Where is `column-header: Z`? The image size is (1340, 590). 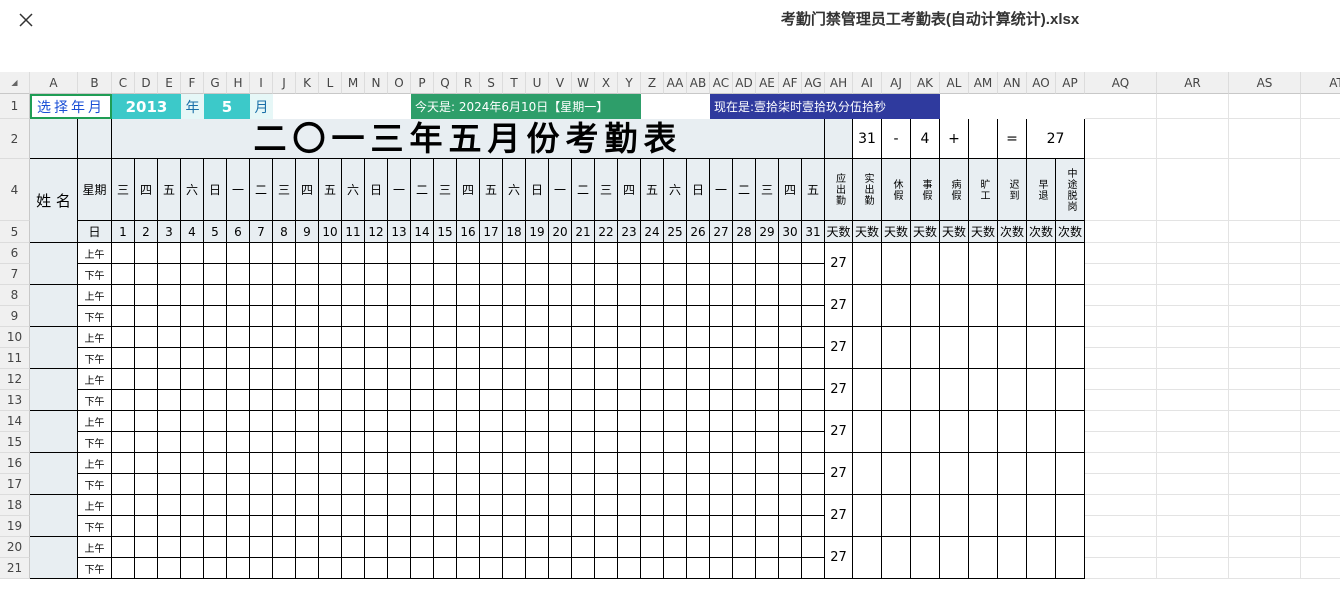 column-header: Z is located at coordinates (652, 83).